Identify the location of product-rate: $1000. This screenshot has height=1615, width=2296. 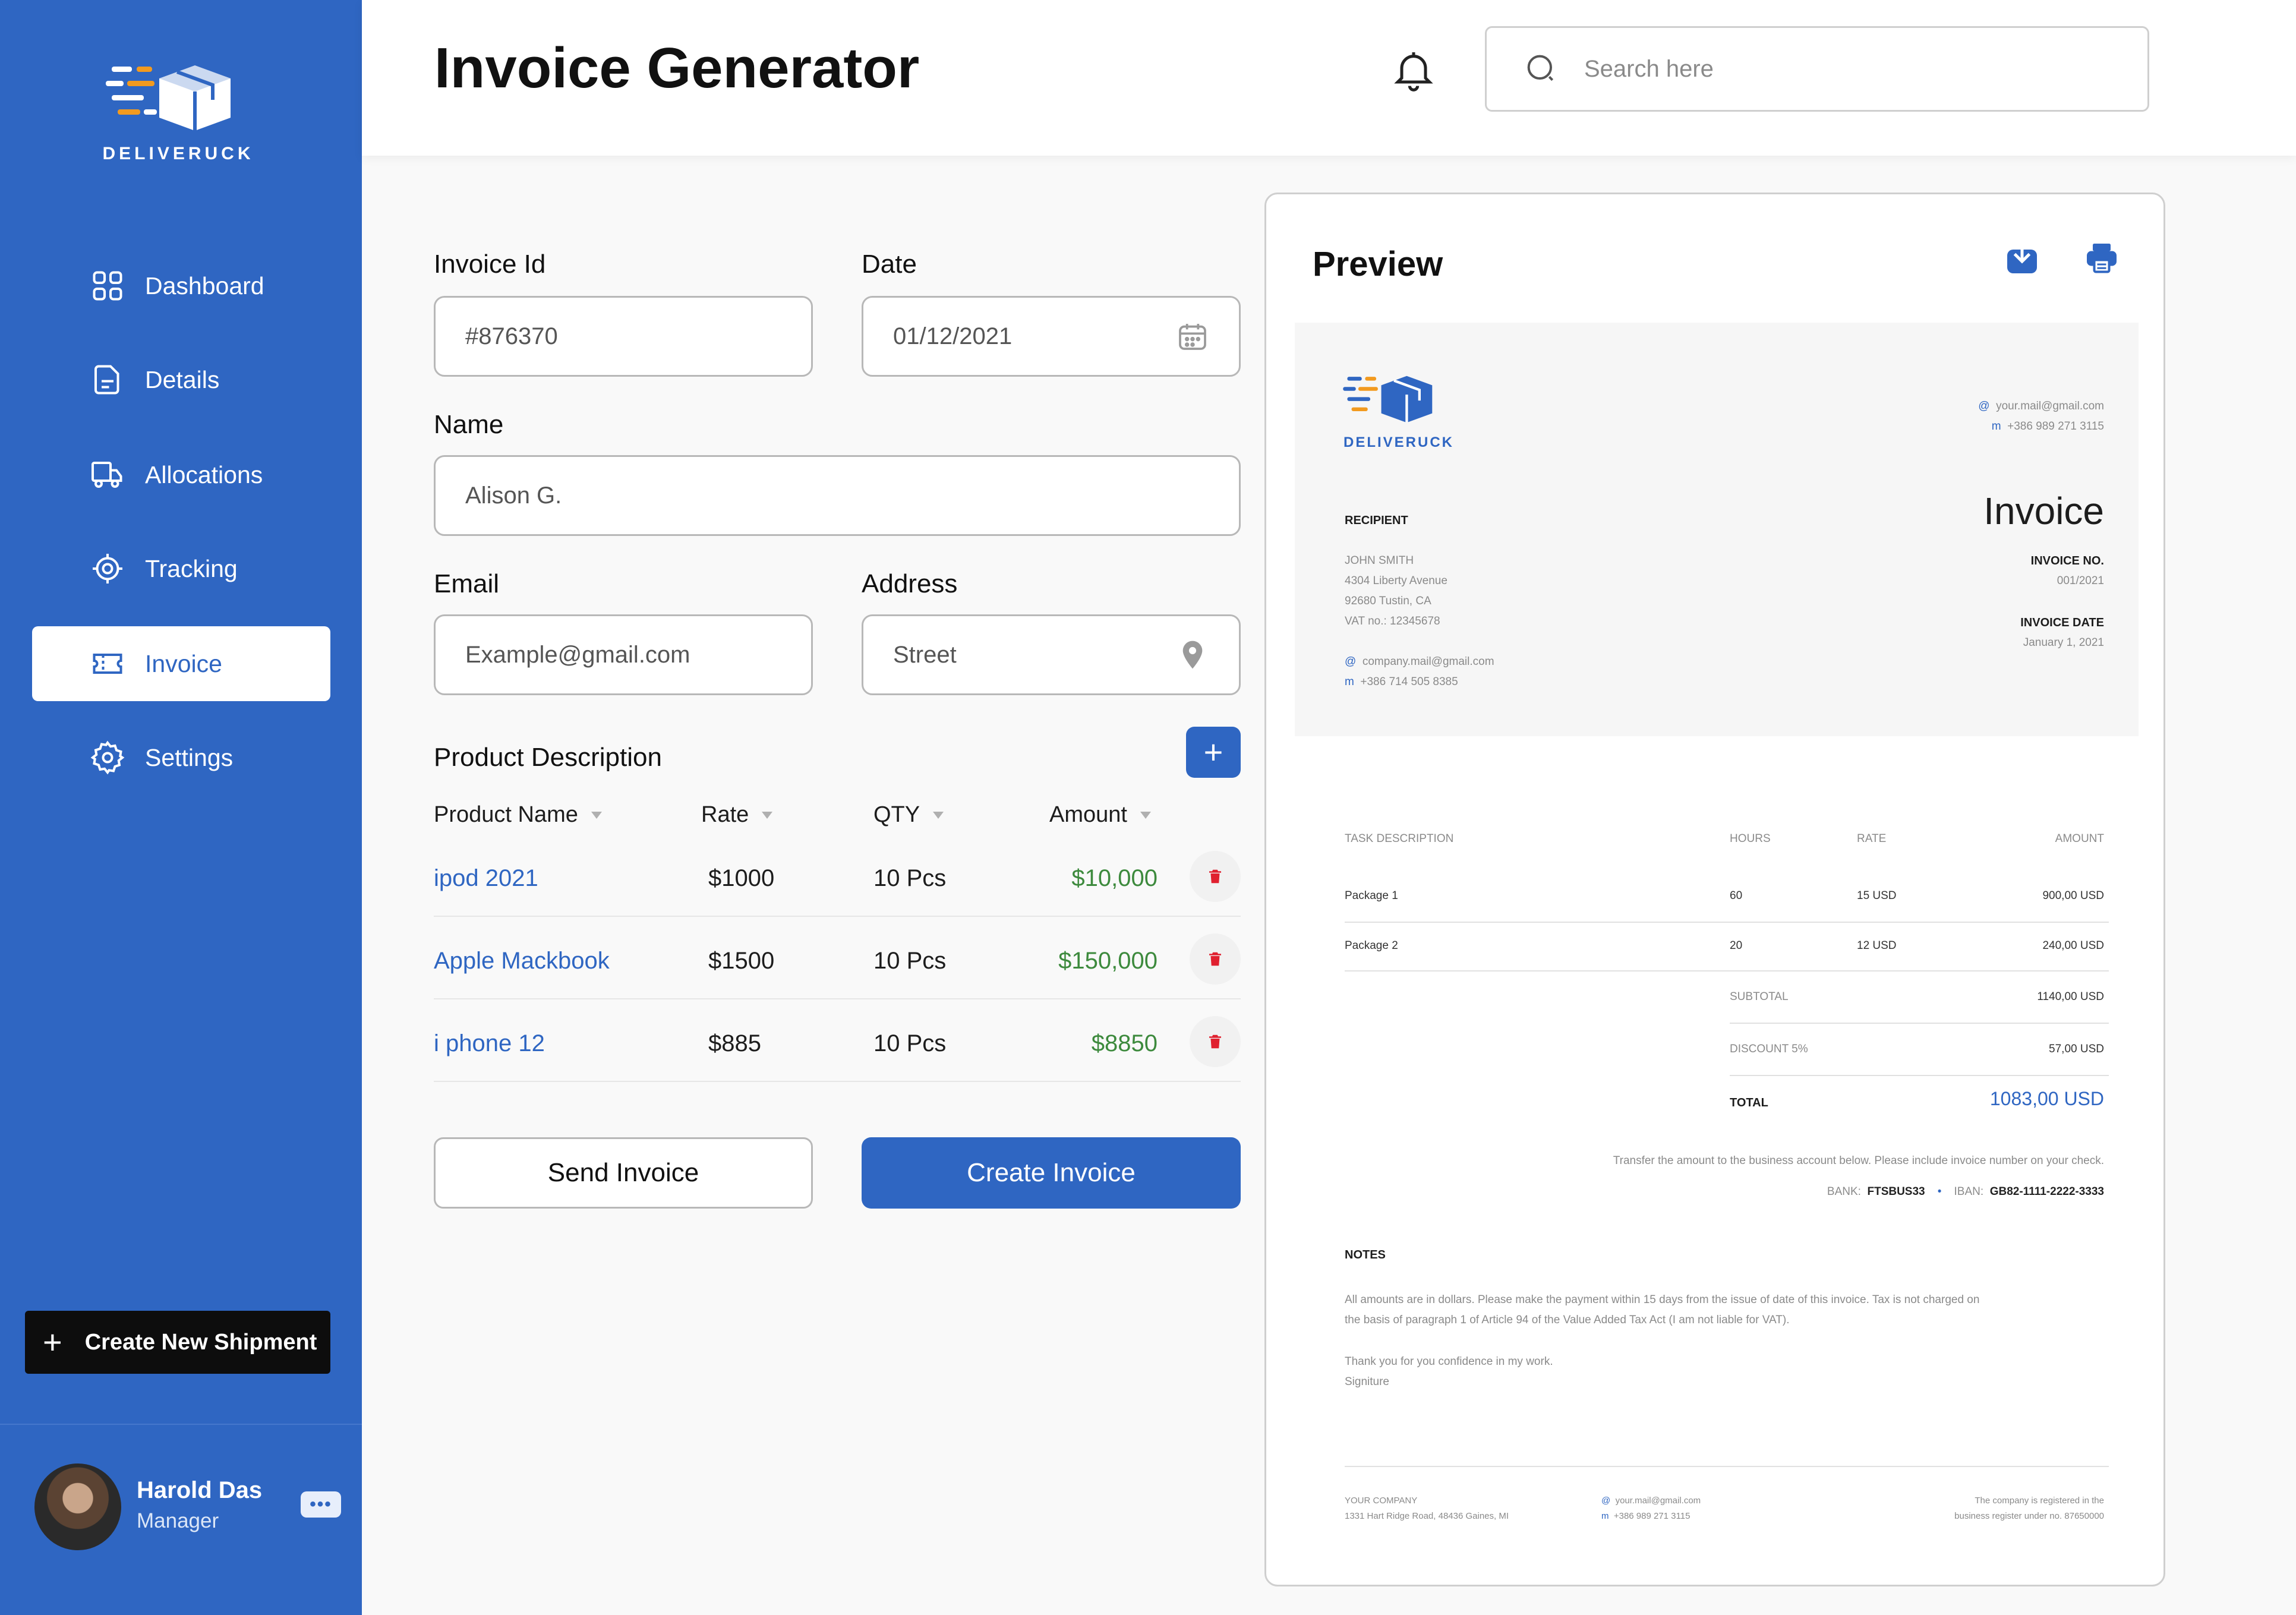
(741, 878).